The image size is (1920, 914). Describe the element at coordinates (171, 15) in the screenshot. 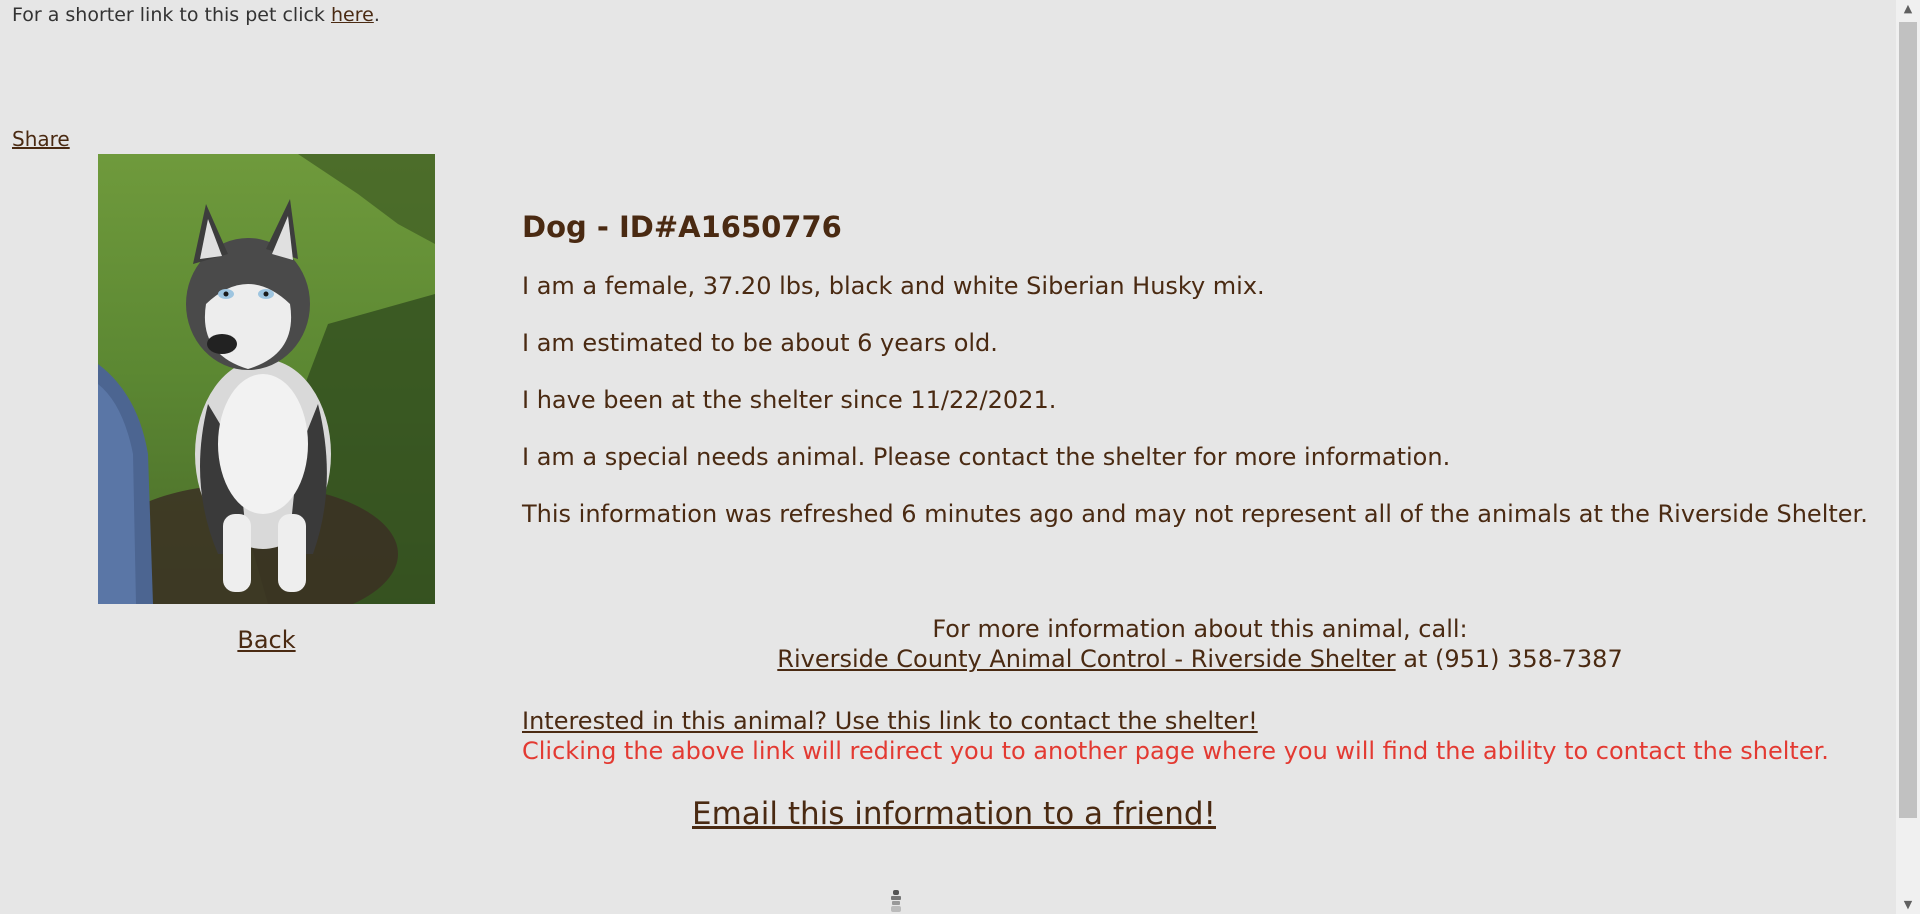

I see `short-link-prefix: For a shorter link to this pet click` at that location.